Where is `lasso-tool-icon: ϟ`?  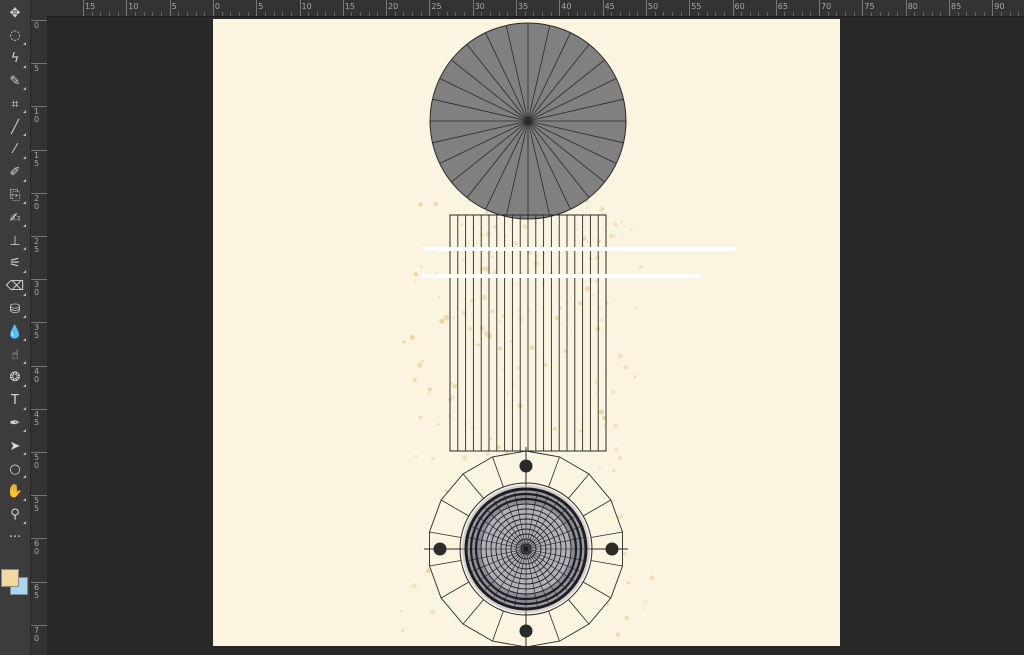
lasso-tool-icon: ϟ is located at coordinates (15, 59).